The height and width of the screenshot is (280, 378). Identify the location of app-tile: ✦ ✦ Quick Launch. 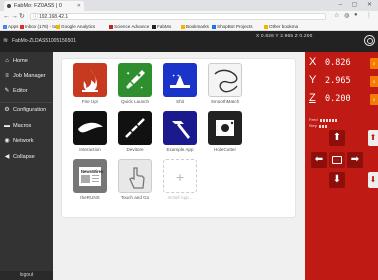
(135, 83).